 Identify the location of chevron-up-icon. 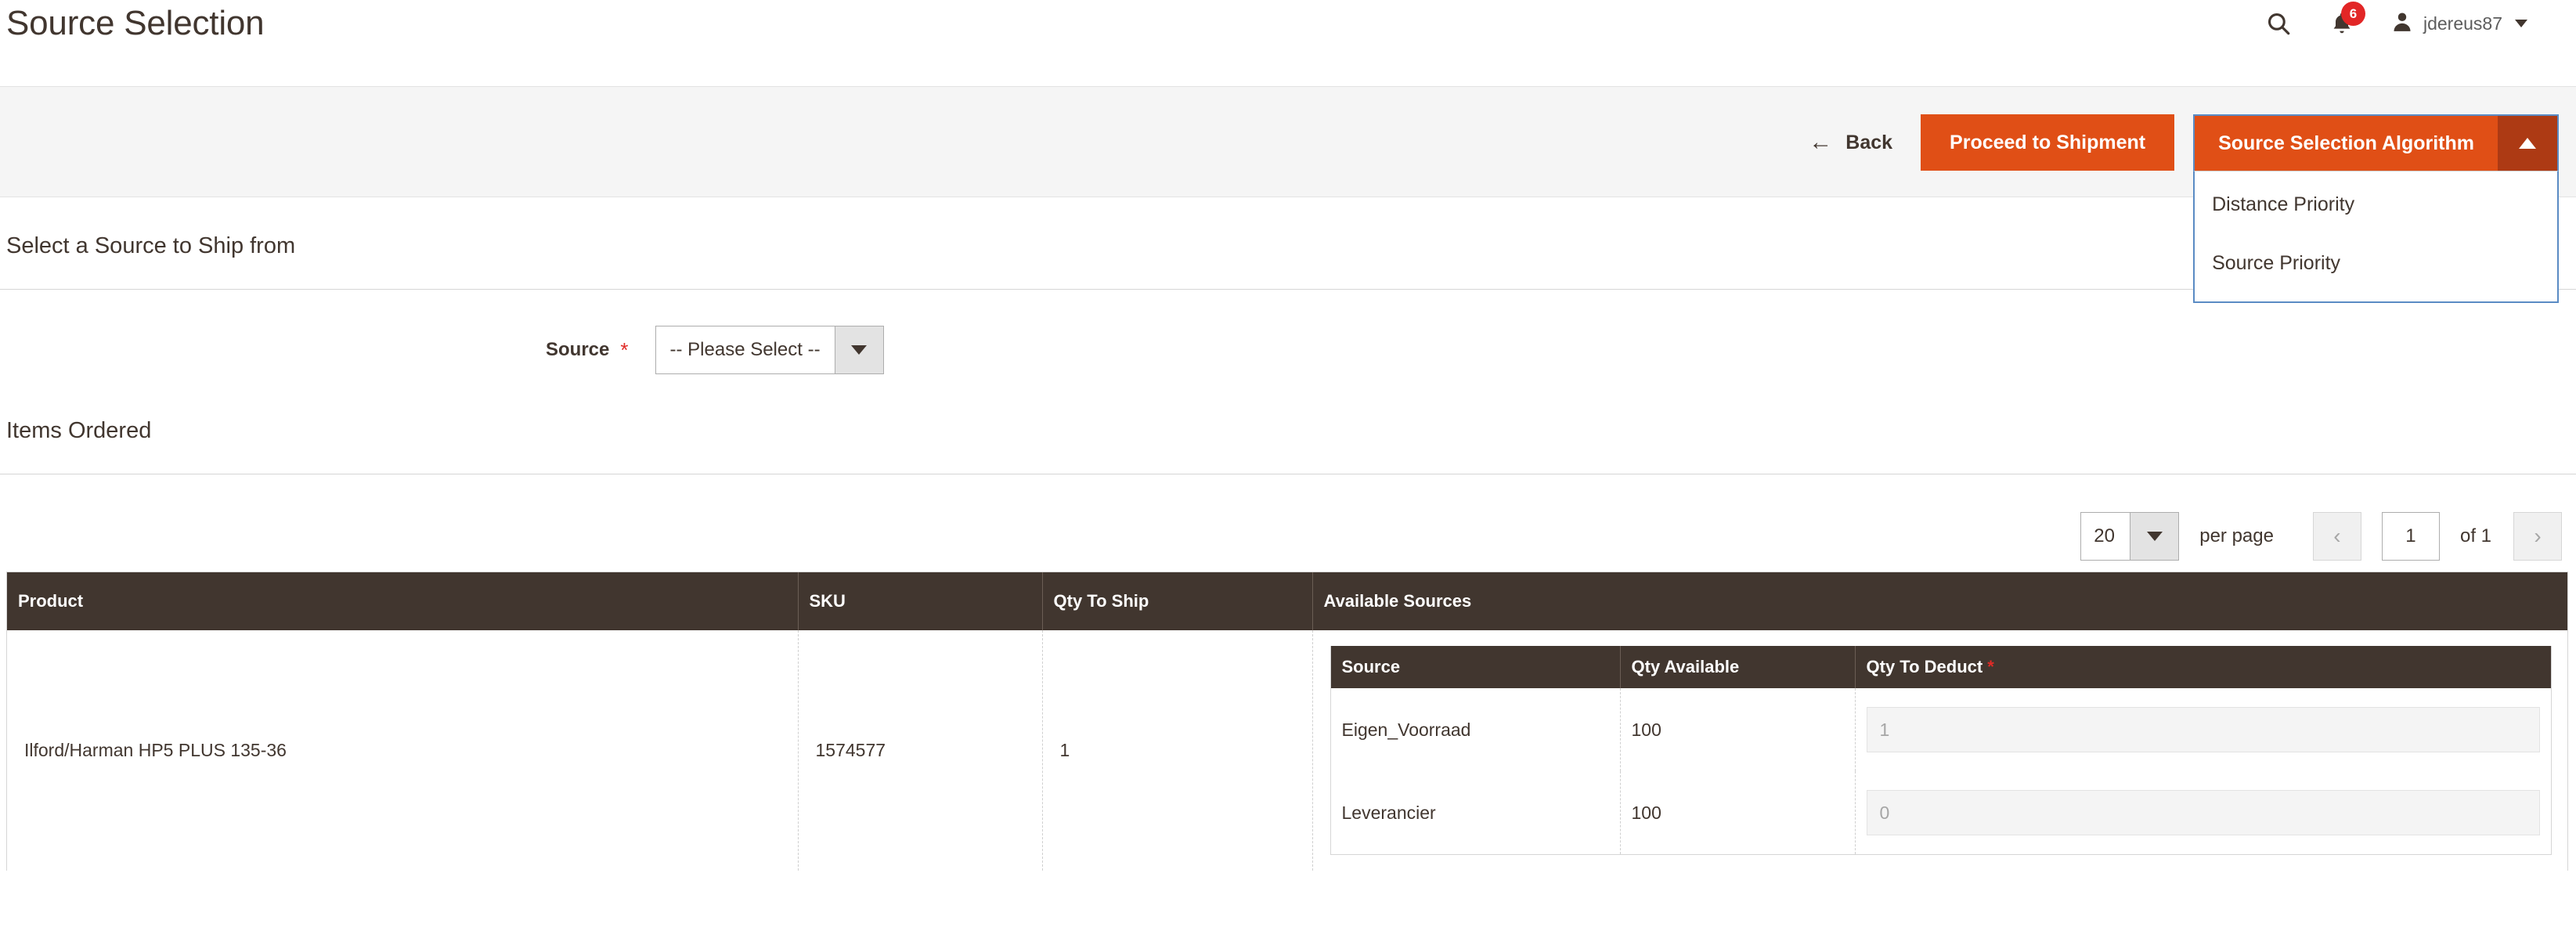
(2527, 143).